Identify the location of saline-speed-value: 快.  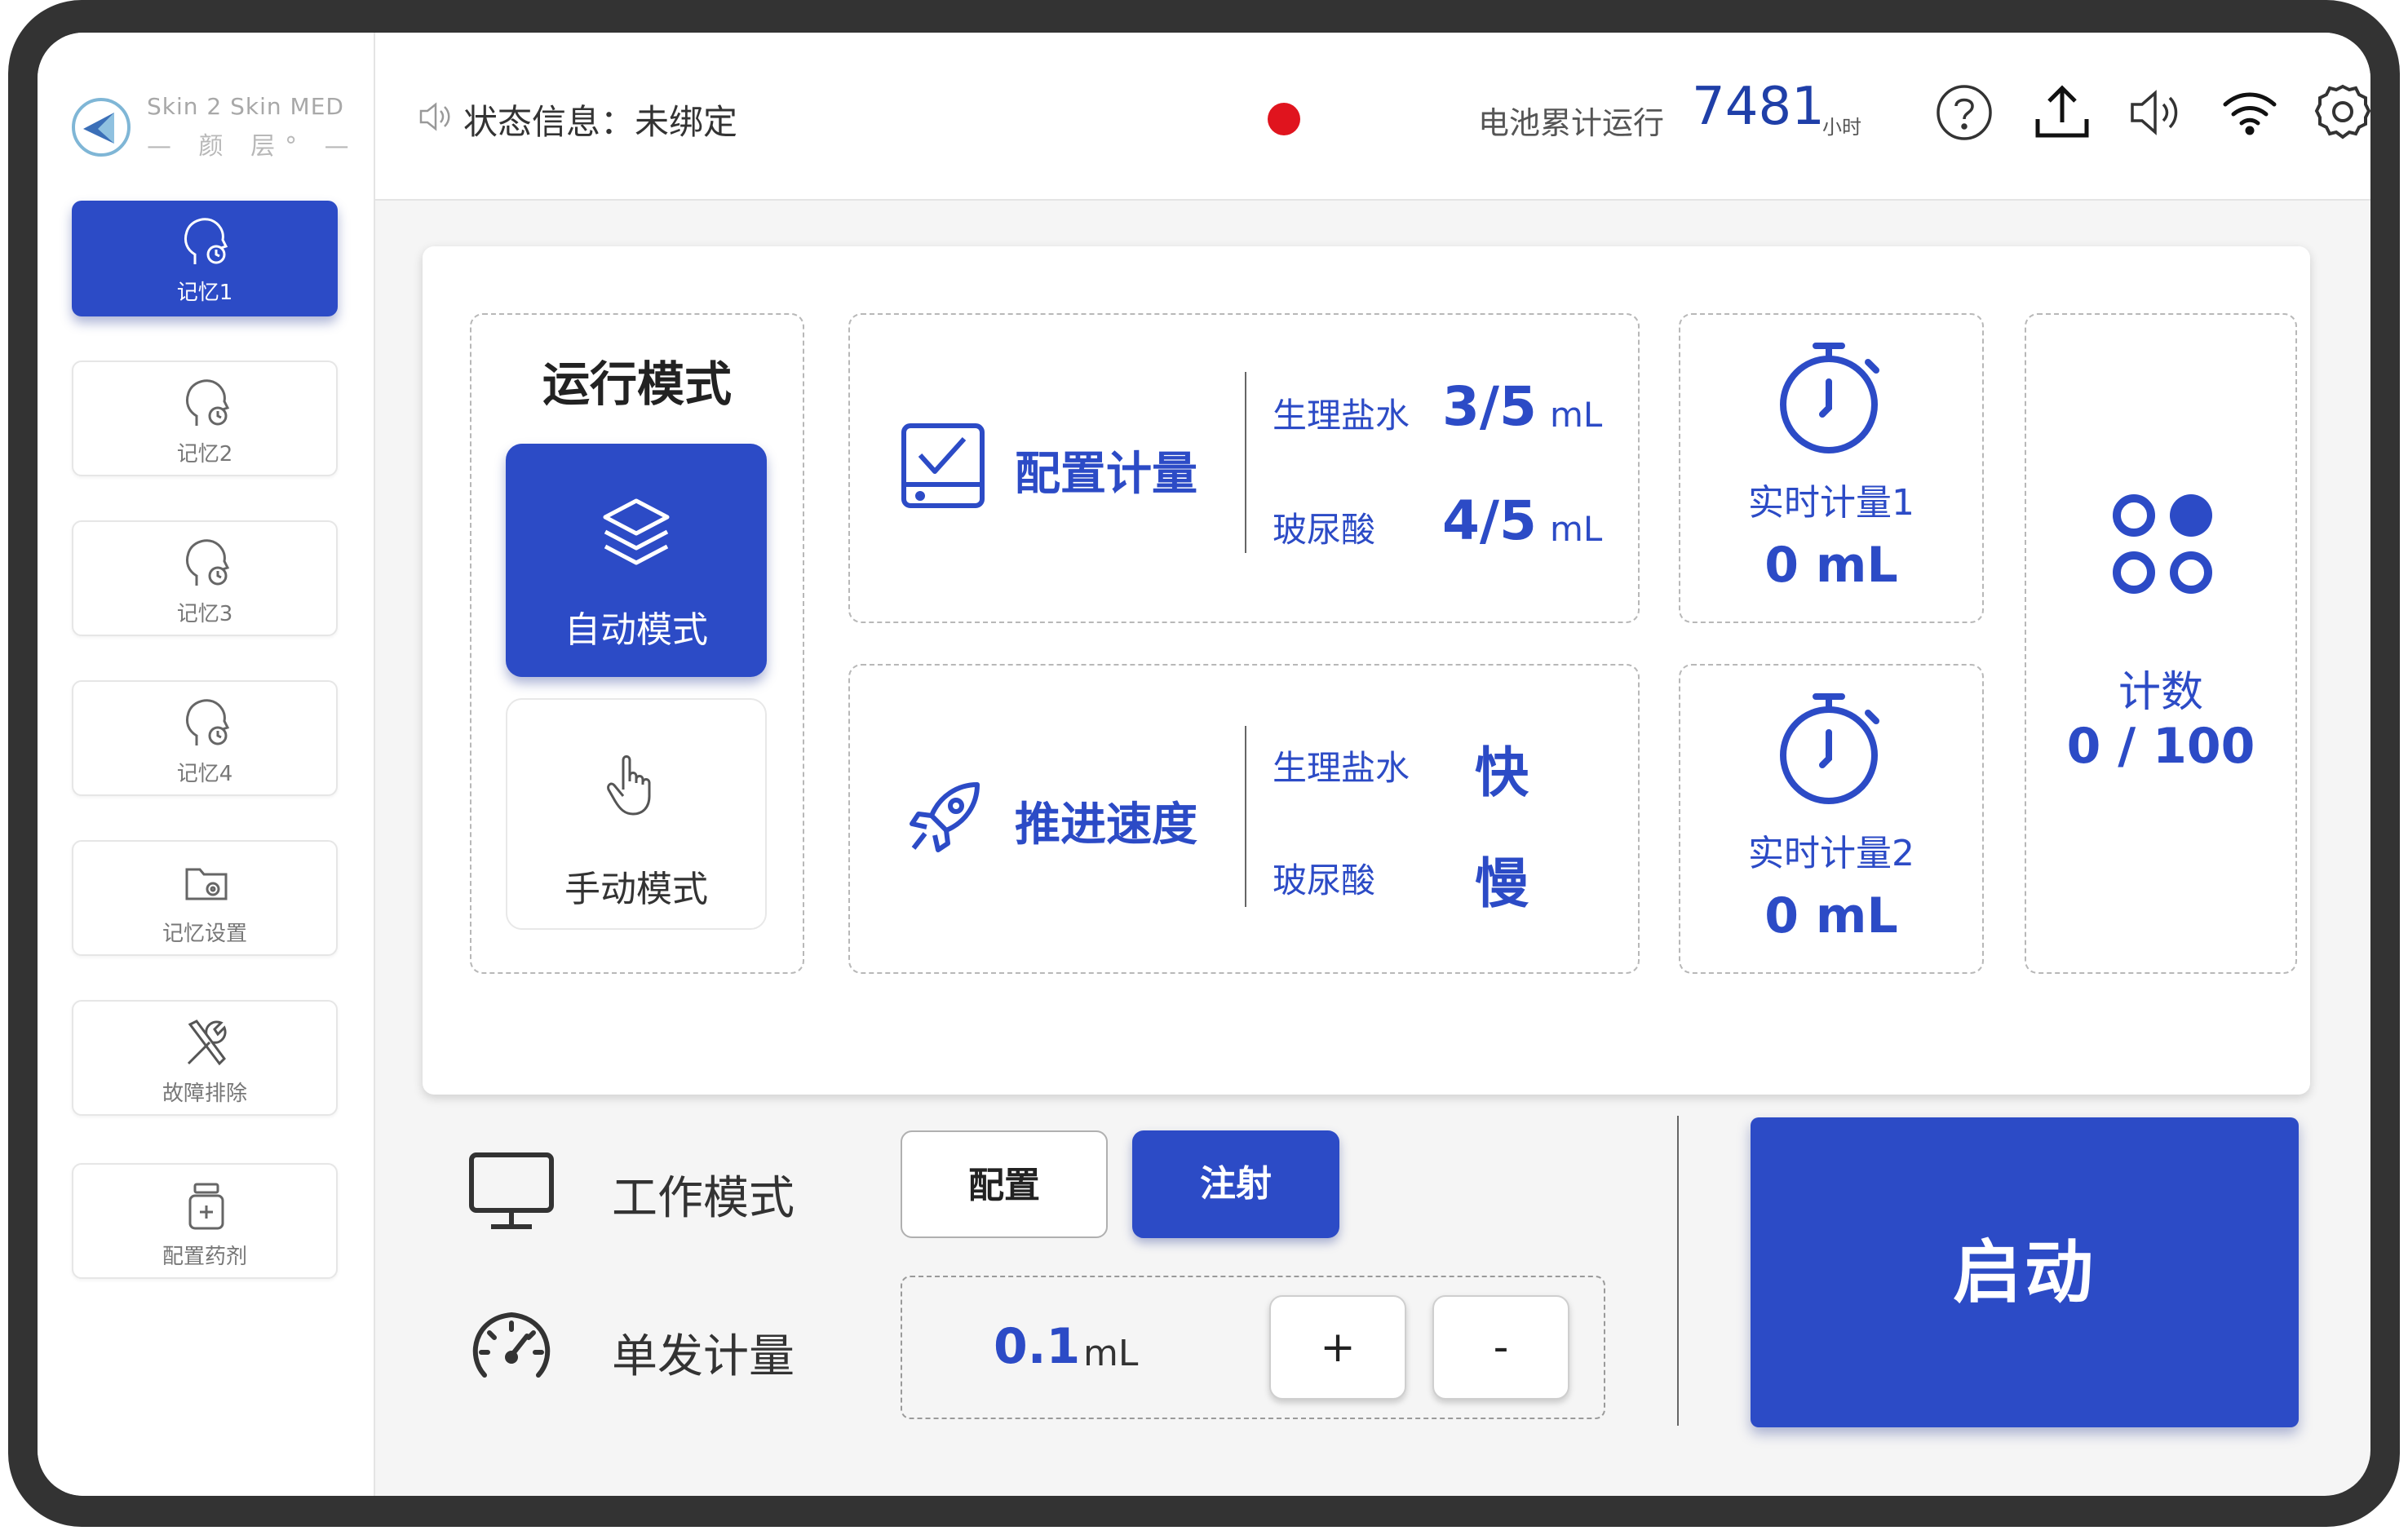
(1502, 772).